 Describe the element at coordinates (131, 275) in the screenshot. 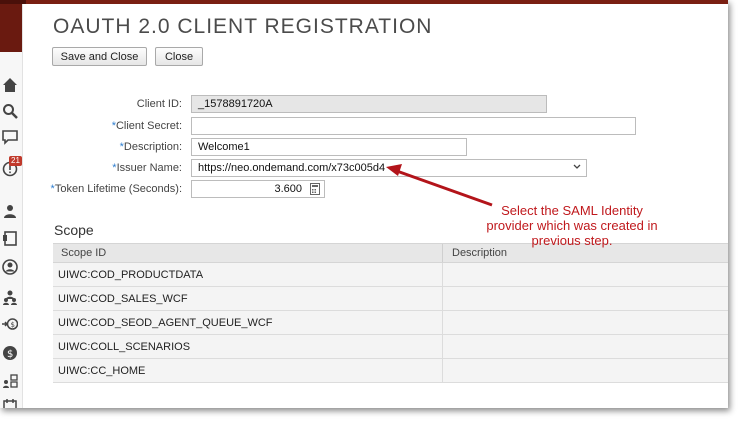

I see `scope-id-cell: UIWC:COD_PRODUCTDATA` at that location.